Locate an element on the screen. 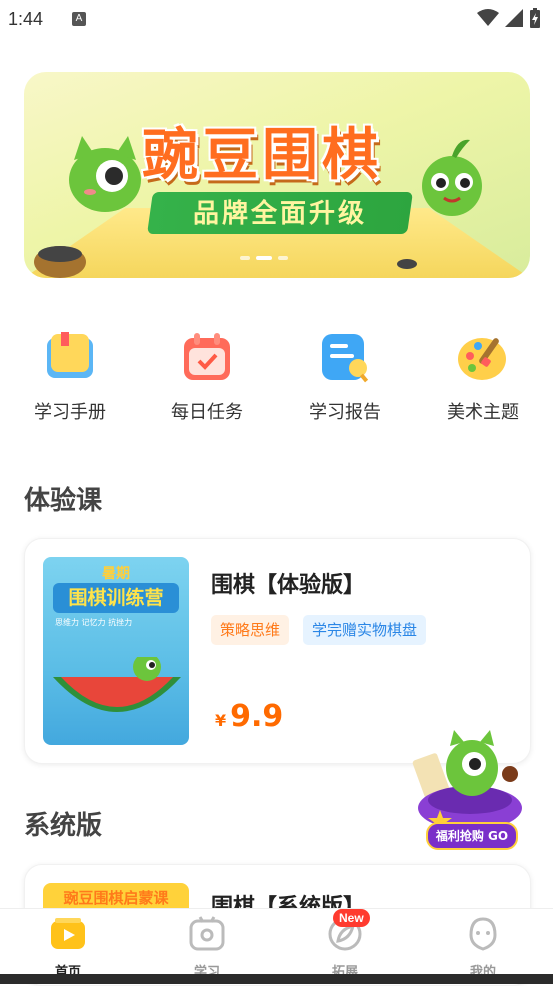  watermelon-icon is located at coordinates (117, 684).